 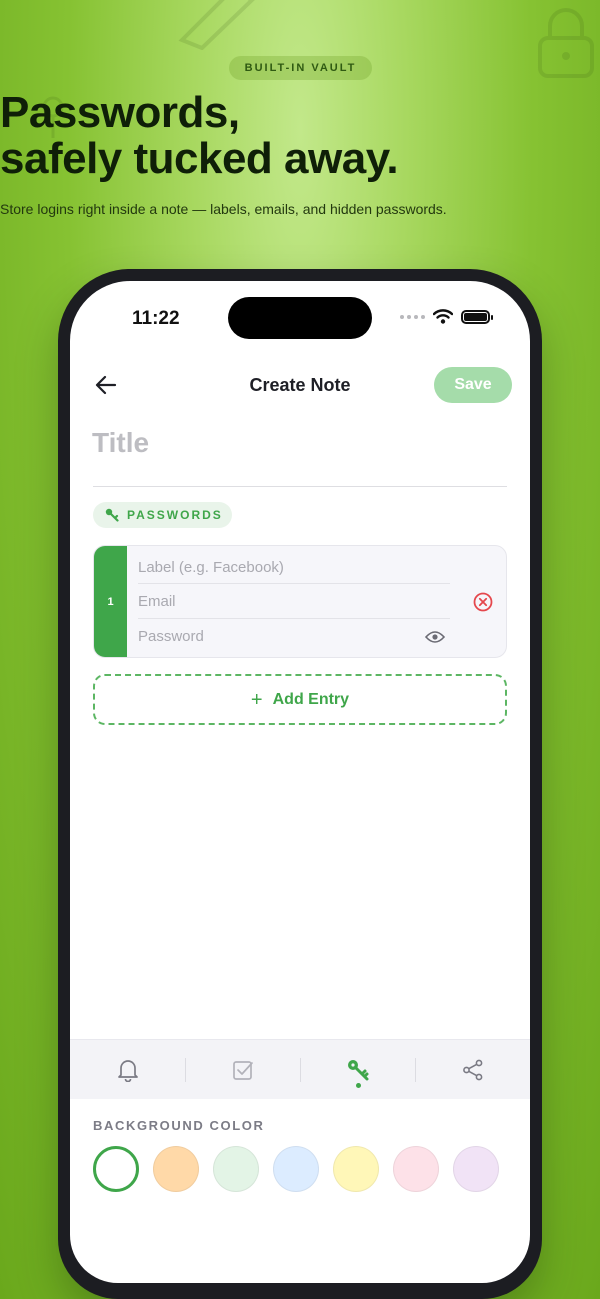 What do you see at coordinates (477, 316) in the screenshot?
I see `battery-icon` at bounding box center [477, 316].